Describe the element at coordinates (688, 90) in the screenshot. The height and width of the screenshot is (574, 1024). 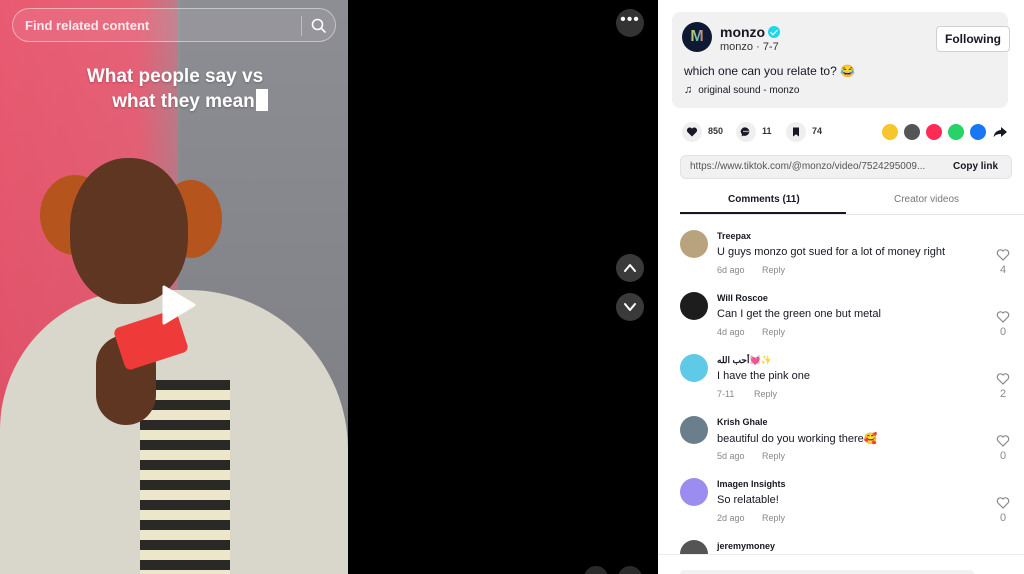
I see `music-note-icon: ♫` at that location.